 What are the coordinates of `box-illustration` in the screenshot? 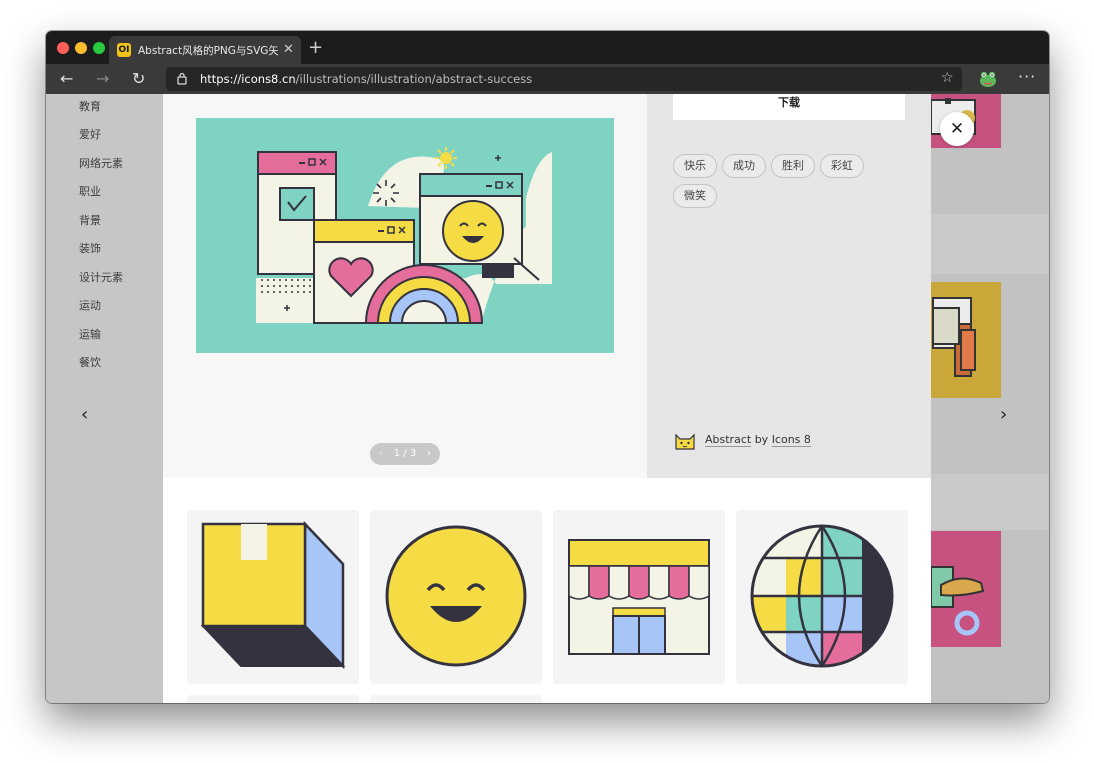 It's located at (273, 595).